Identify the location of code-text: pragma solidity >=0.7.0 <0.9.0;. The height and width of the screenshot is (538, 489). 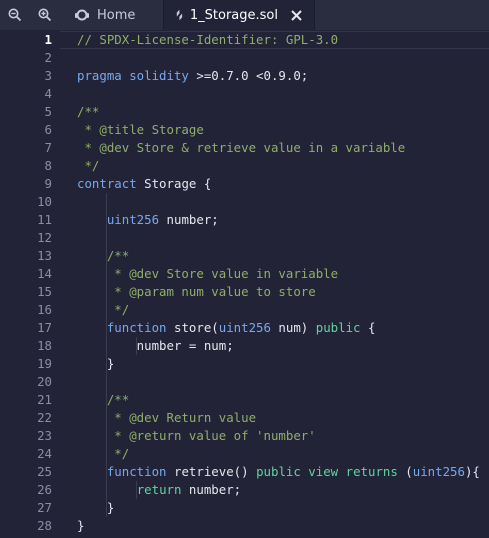
(192, 76).